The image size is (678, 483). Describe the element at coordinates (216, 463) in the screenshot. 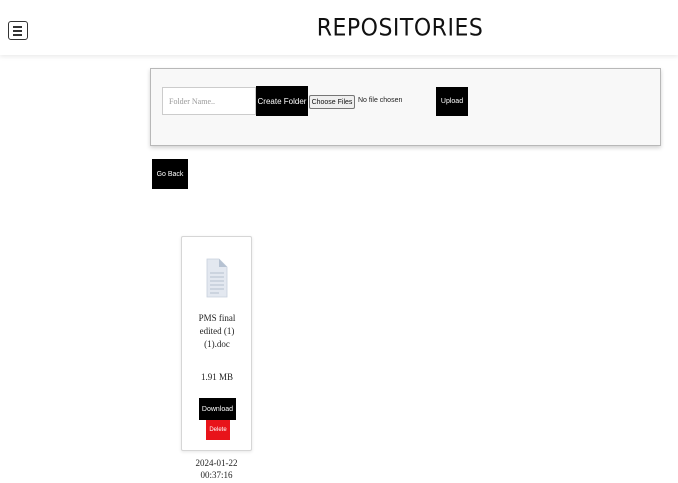

I see `file-date: 2024-01-22` at that location.